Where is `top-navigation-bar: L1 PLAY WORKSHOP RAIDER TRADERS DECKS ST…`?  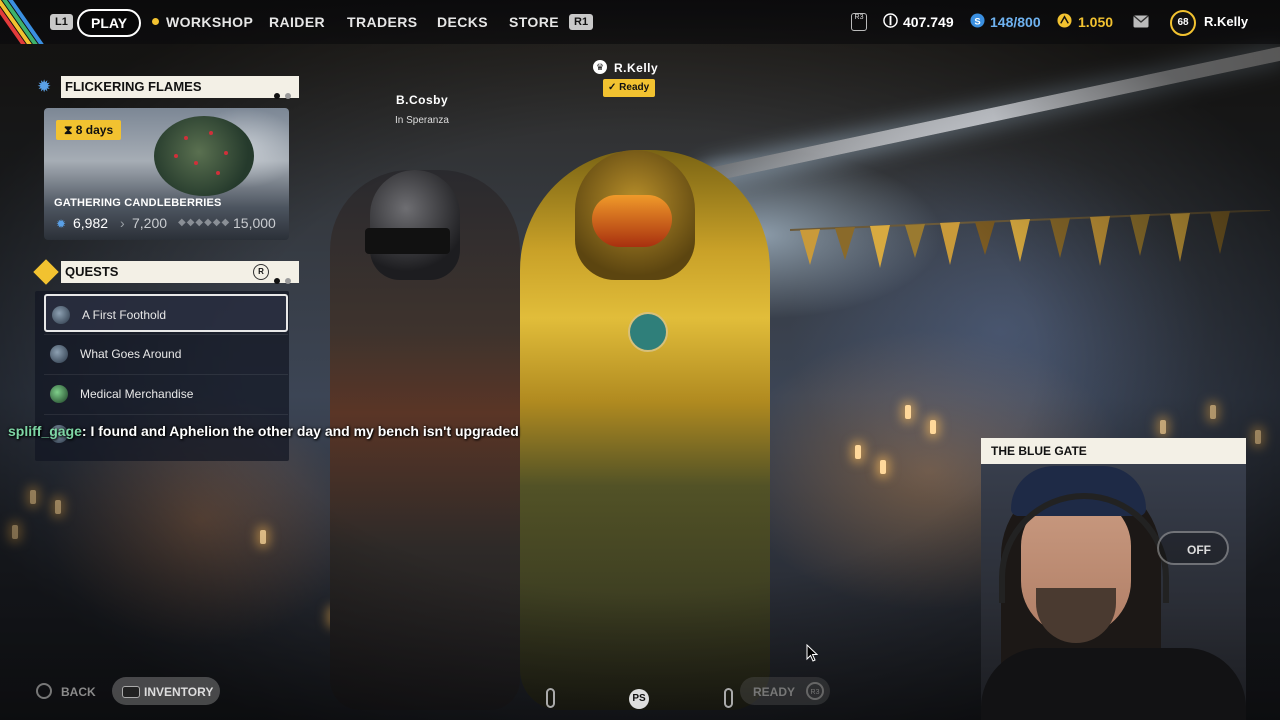 top-navigation-bar: L1 PLAY WORKSHOP RAIDER TRADERS DECKS ST… is located at coordinates (640, 22).